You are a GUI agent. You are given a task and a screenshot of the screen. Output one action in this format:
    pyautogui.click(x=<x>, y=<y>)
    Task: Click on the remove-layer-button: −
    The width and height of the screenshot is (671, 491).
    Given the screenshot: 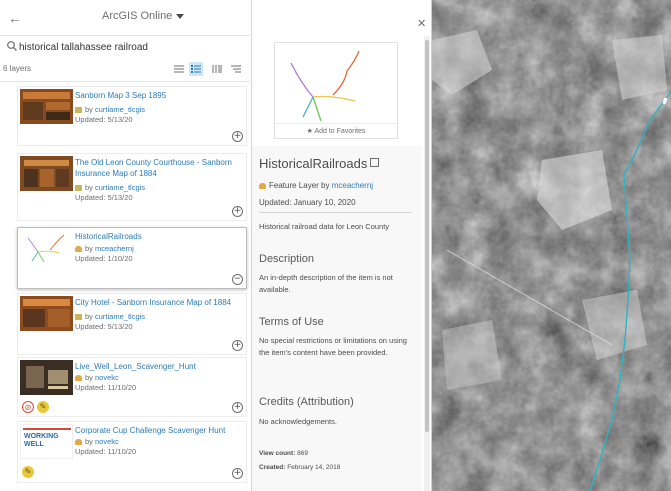 What is the action you would take?
    pyautogui.click(x=237, y=279)
    